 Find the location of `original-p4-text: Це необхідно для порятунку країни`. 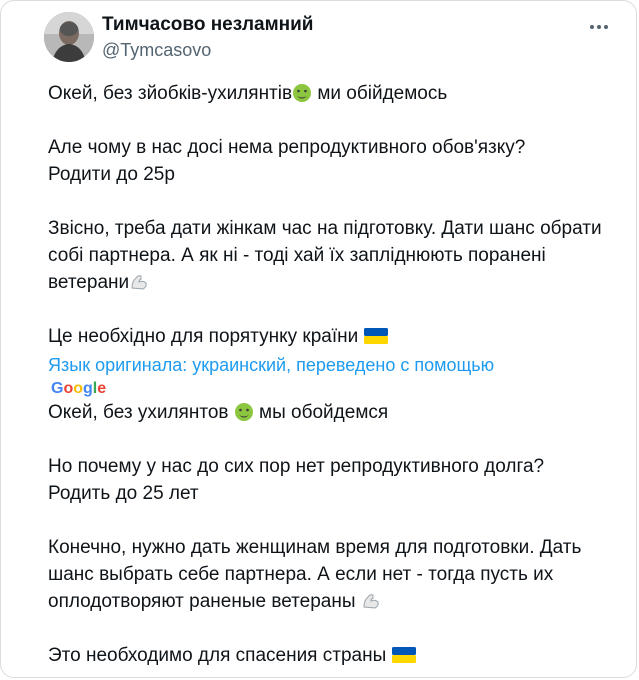

original-p4-text: Це необхідно для порятунку країни is located at coordinates (206, 336).